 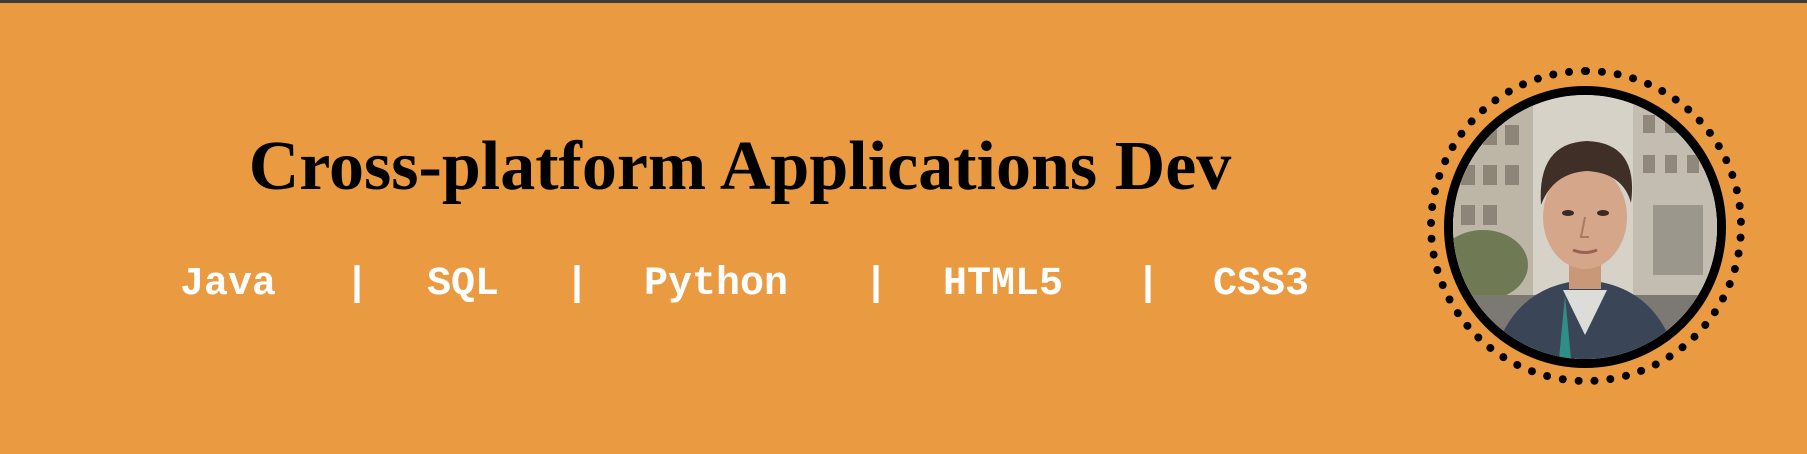 I want to click on skill-item: Python, so click(x=716, y=284).